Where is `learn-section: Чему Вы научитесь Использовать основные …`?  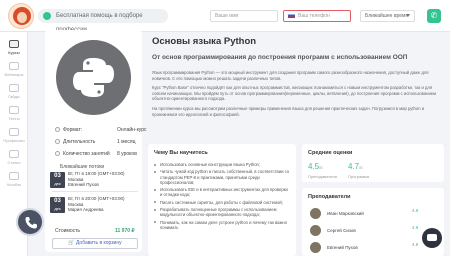 learn-section: Чему Вы научитесь Использовать основные … is located at coordinates (222, 200).